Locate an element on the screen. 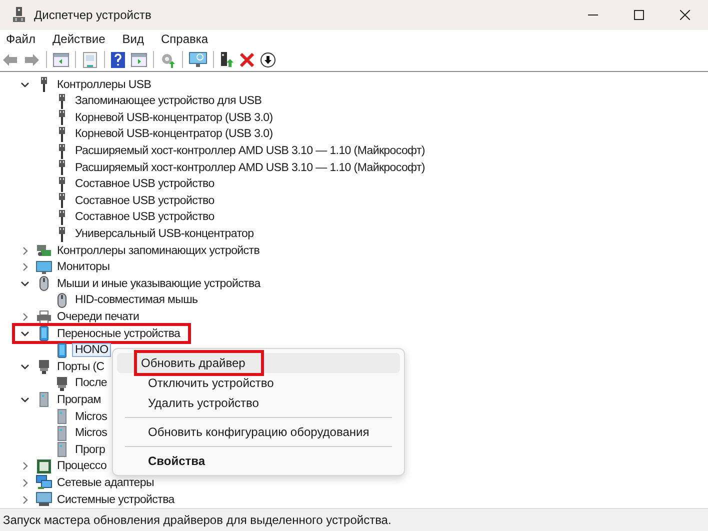 The height and width of the screenshot is (531, 708). tree-item: Запоминающее устройство для USB is located at coordinates (168, 101).